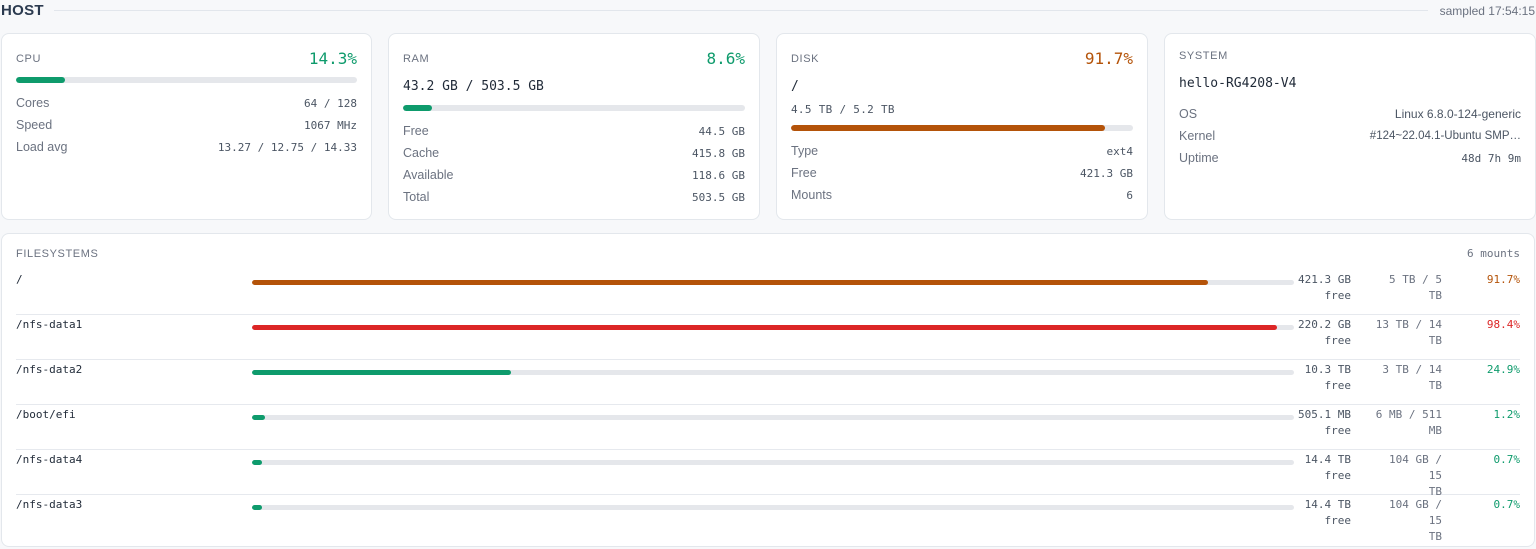  What do you see at coordinates (1108, 58) in the screenshot?
I see `disk-percent: 91.7%` at bounding box center [1108, 58].